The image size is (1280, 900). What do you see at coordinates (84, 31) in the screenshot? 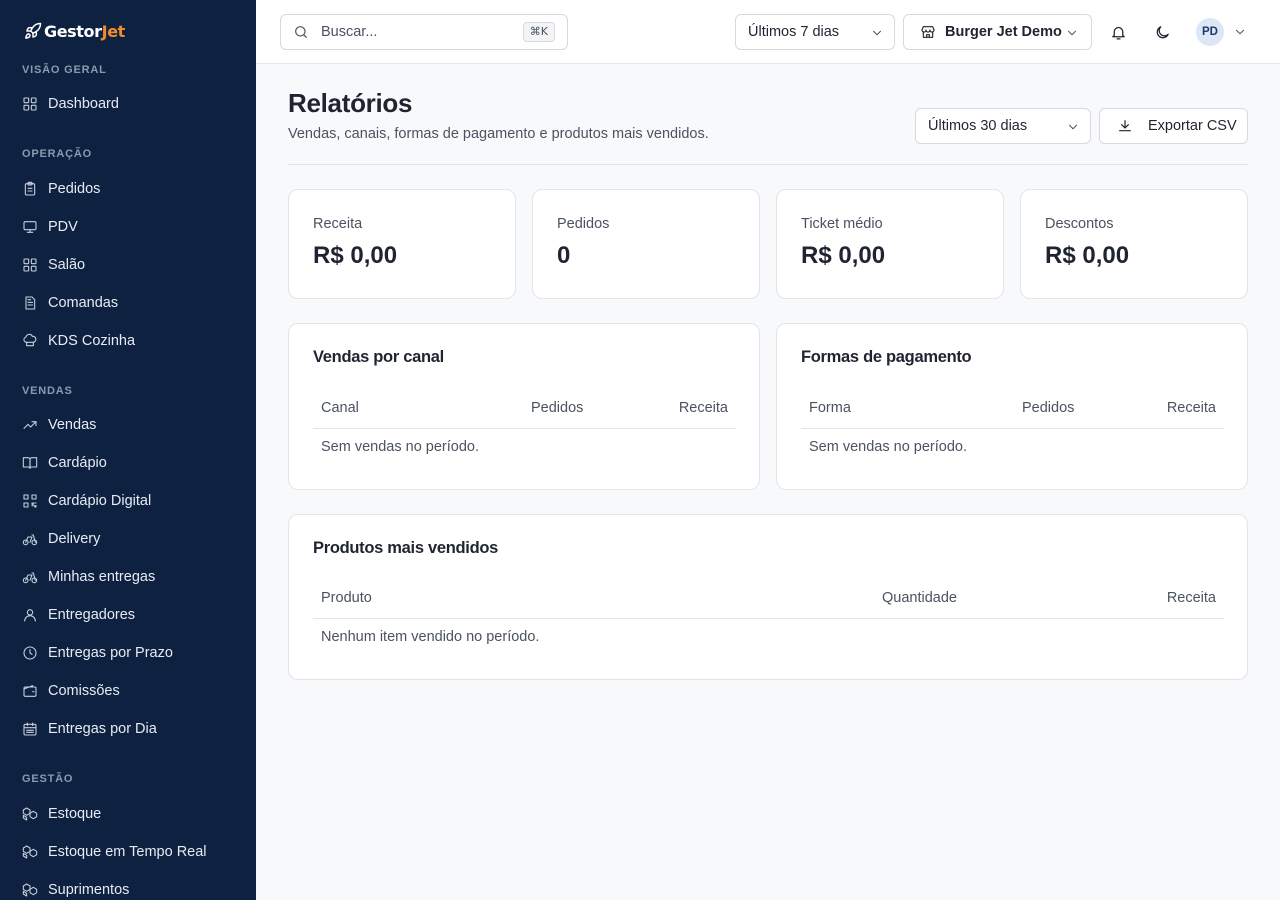
I see `brand-name: GestorJet` at bounding box center [84, 31].